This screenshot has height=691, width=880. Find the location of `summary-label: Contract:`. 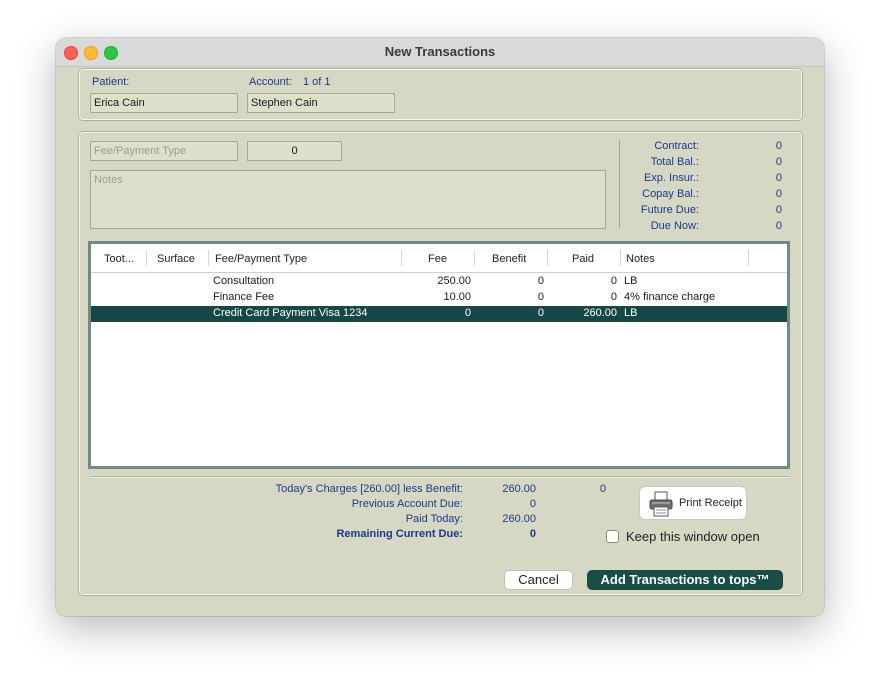

summary-label: Contract: is located at coordinates (676, 146).